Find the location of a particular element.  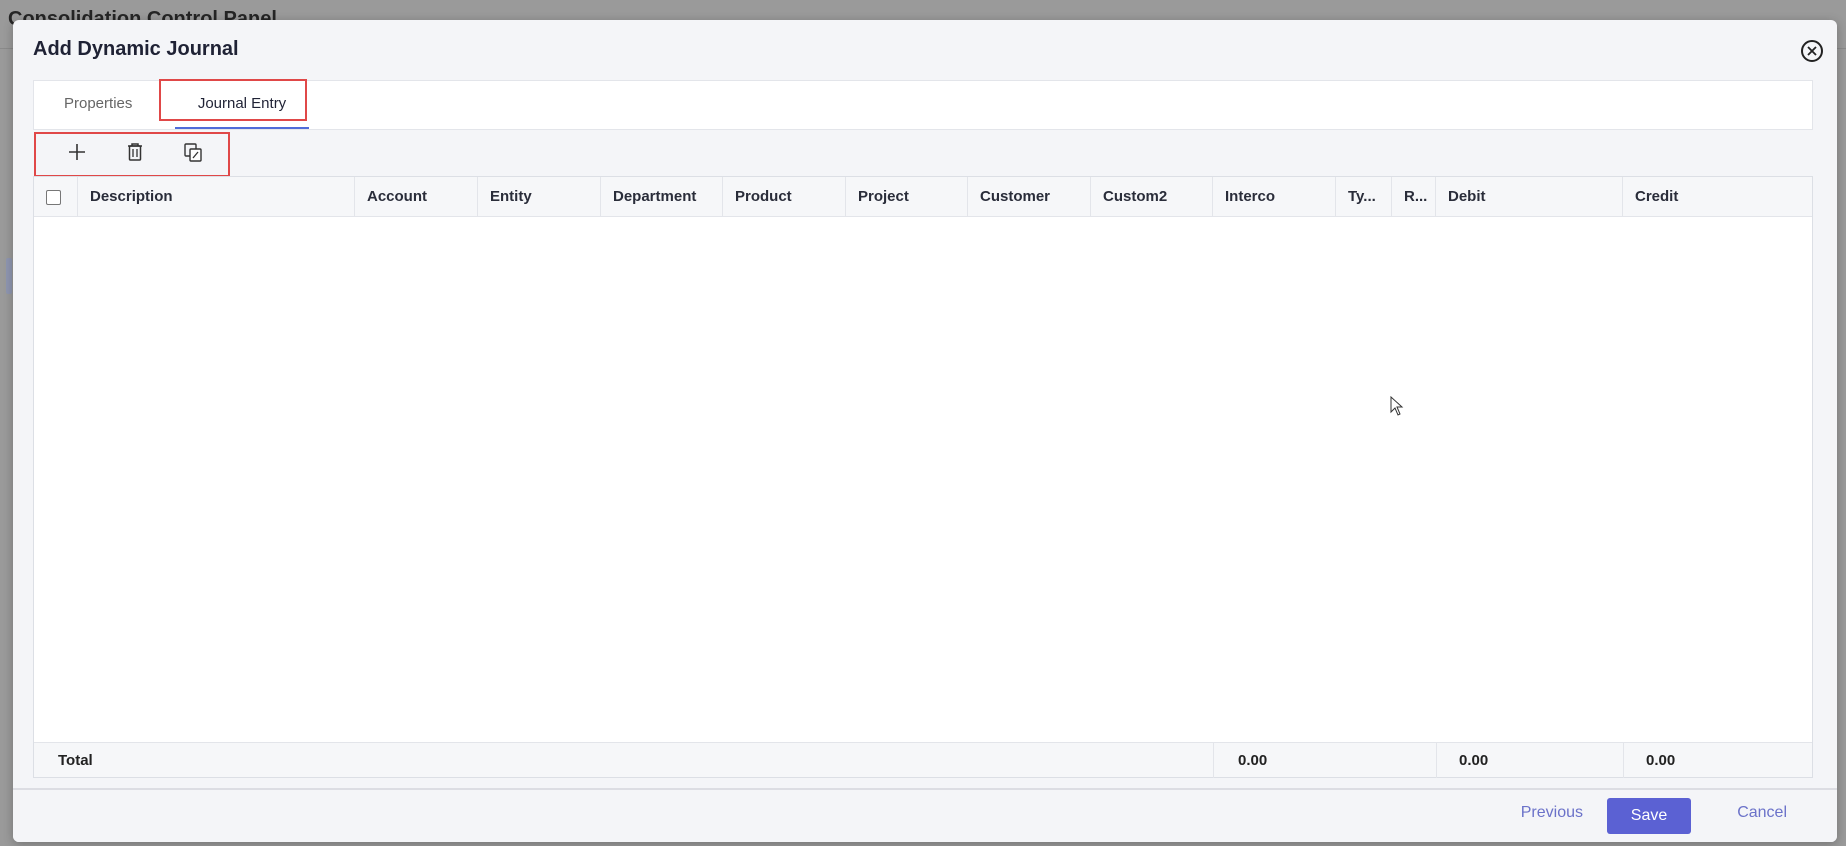

close-icon is located at coordinates (1812, 51).